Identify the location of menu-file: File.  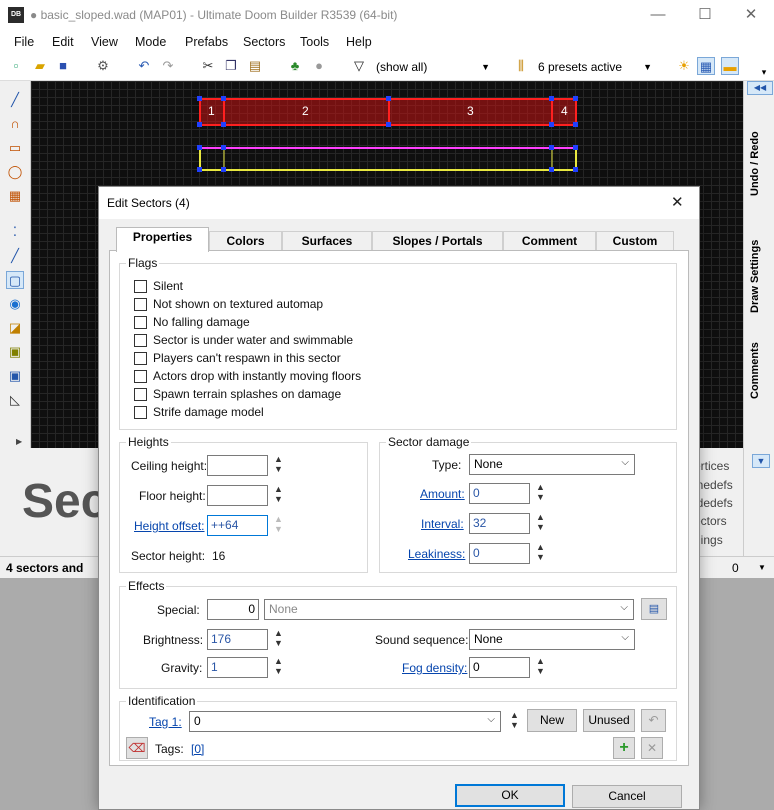
(24, 42).